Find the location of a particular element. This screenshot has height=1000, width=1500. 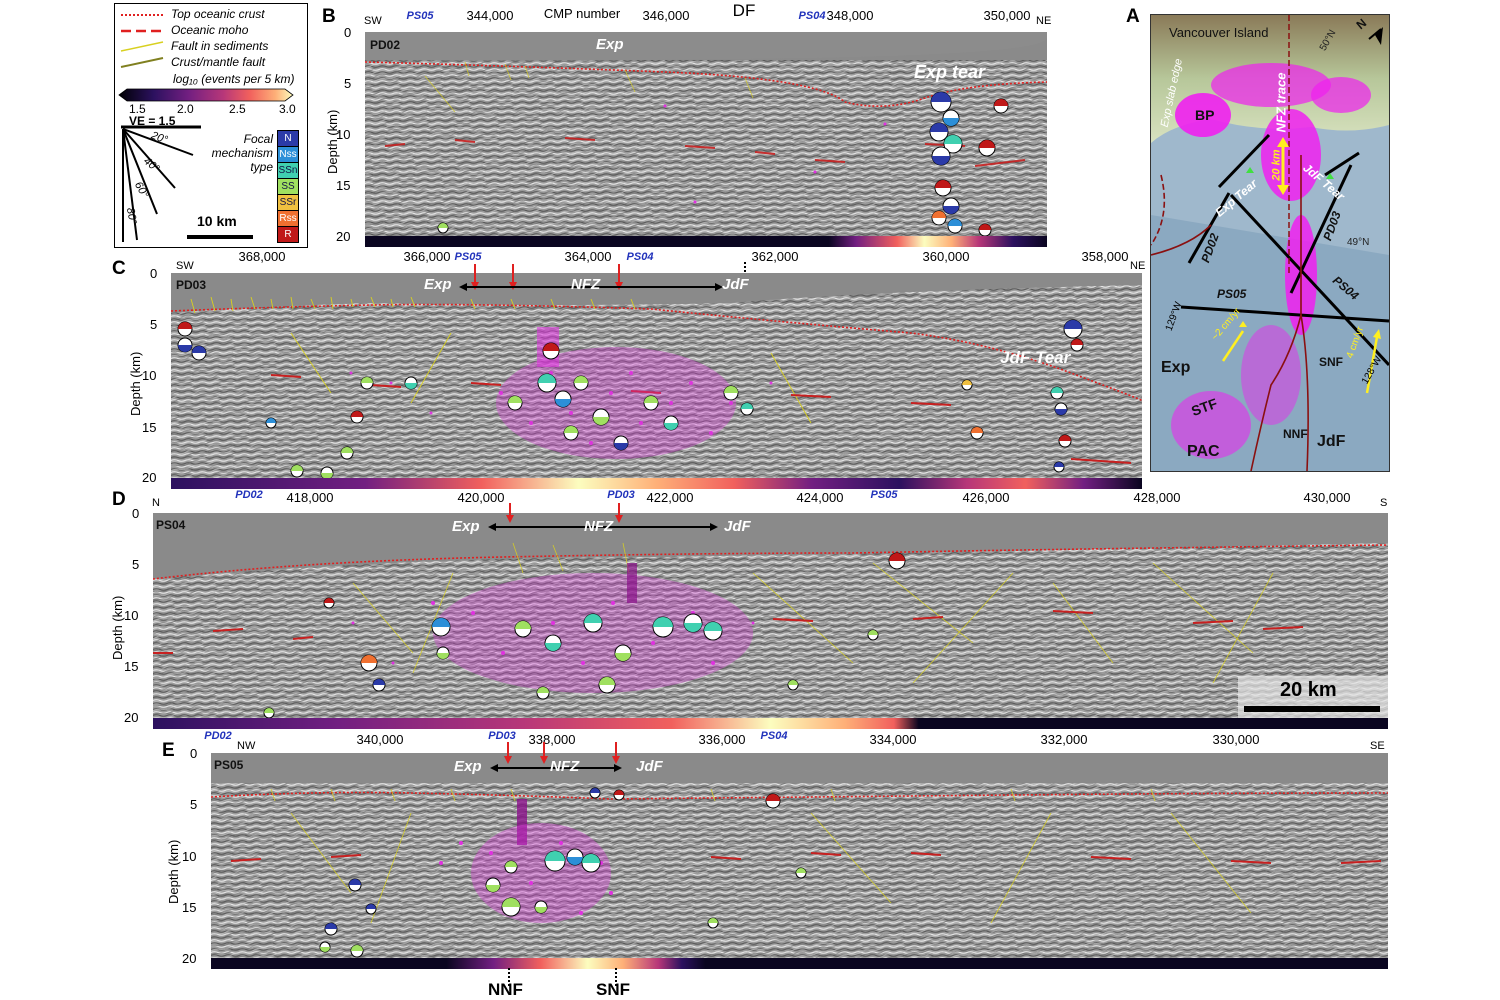

panel-e-label-nfz: NFZ is located at coordinates (565, 766).